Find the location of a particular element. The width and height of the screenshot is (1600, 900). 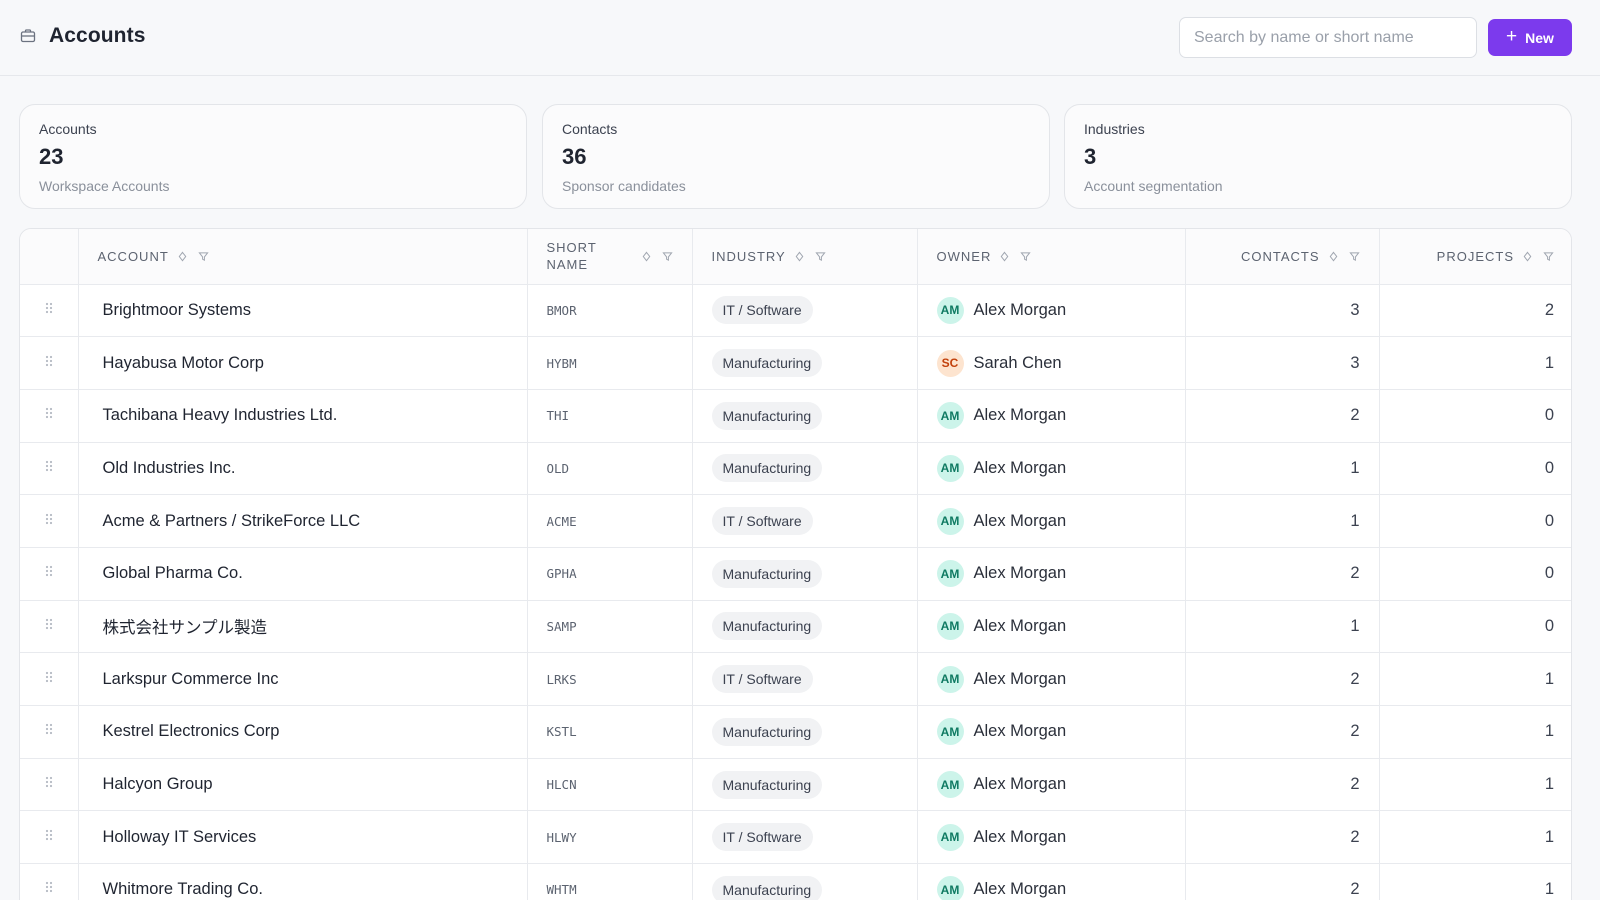

column-header-owner: OWNER is located at coordinates (1051, 257).